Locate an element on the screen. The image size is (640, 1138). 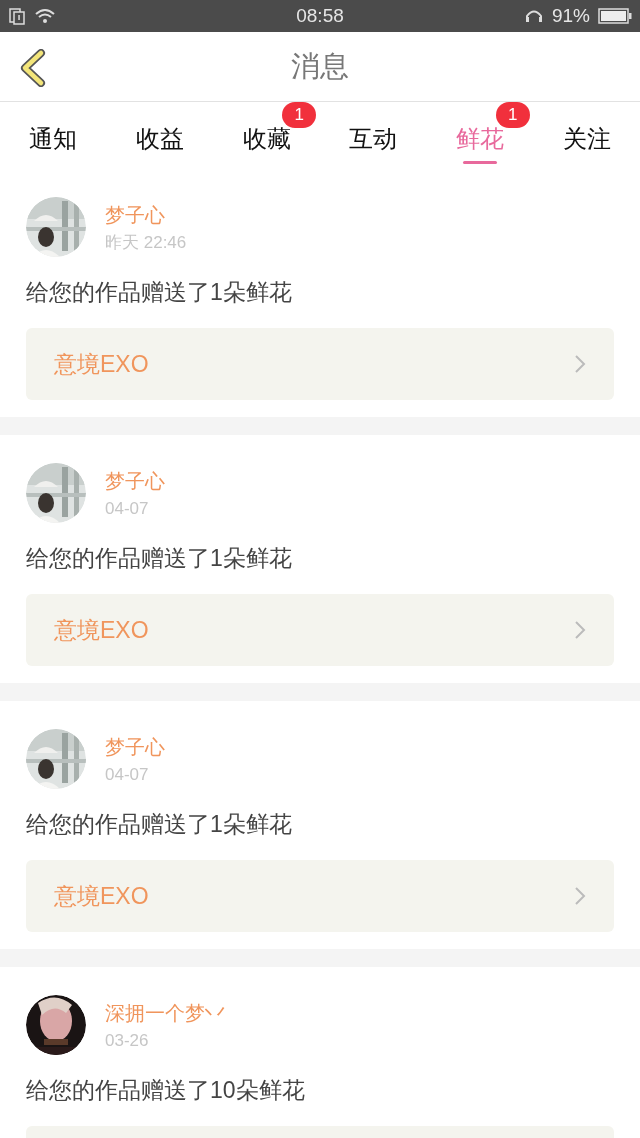
message-text: 给您的作品赠送了10朵鲜花 is located at coordinates (166, 1090).